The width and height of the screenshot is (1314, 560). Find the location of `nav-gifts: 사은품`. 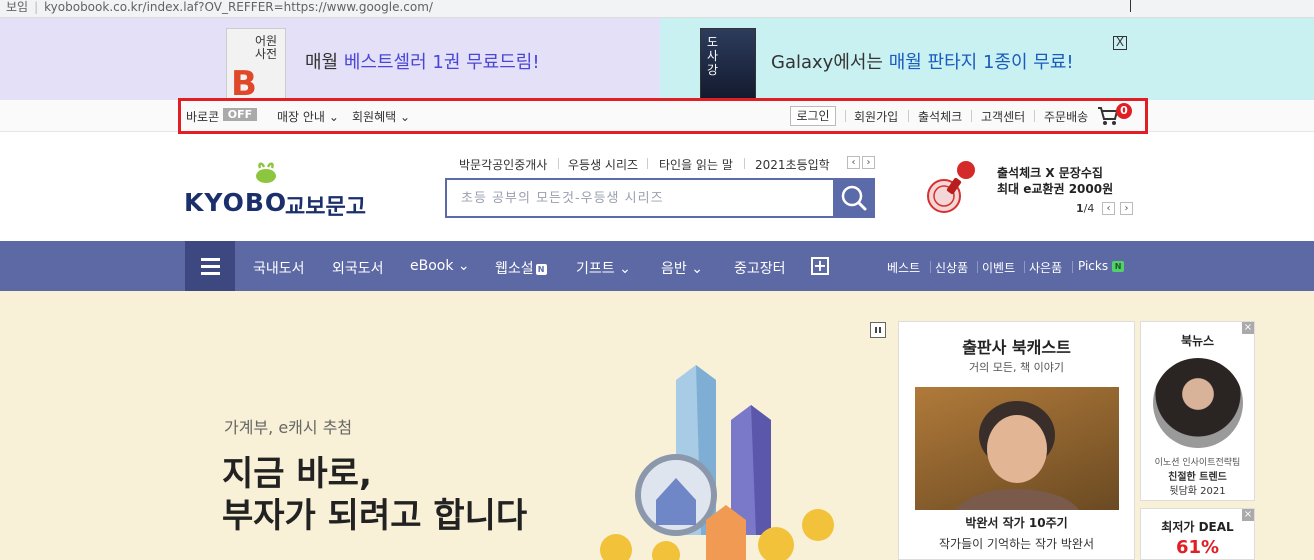

nav-gifts: 사은품 is located at coordinates (1045, 267).